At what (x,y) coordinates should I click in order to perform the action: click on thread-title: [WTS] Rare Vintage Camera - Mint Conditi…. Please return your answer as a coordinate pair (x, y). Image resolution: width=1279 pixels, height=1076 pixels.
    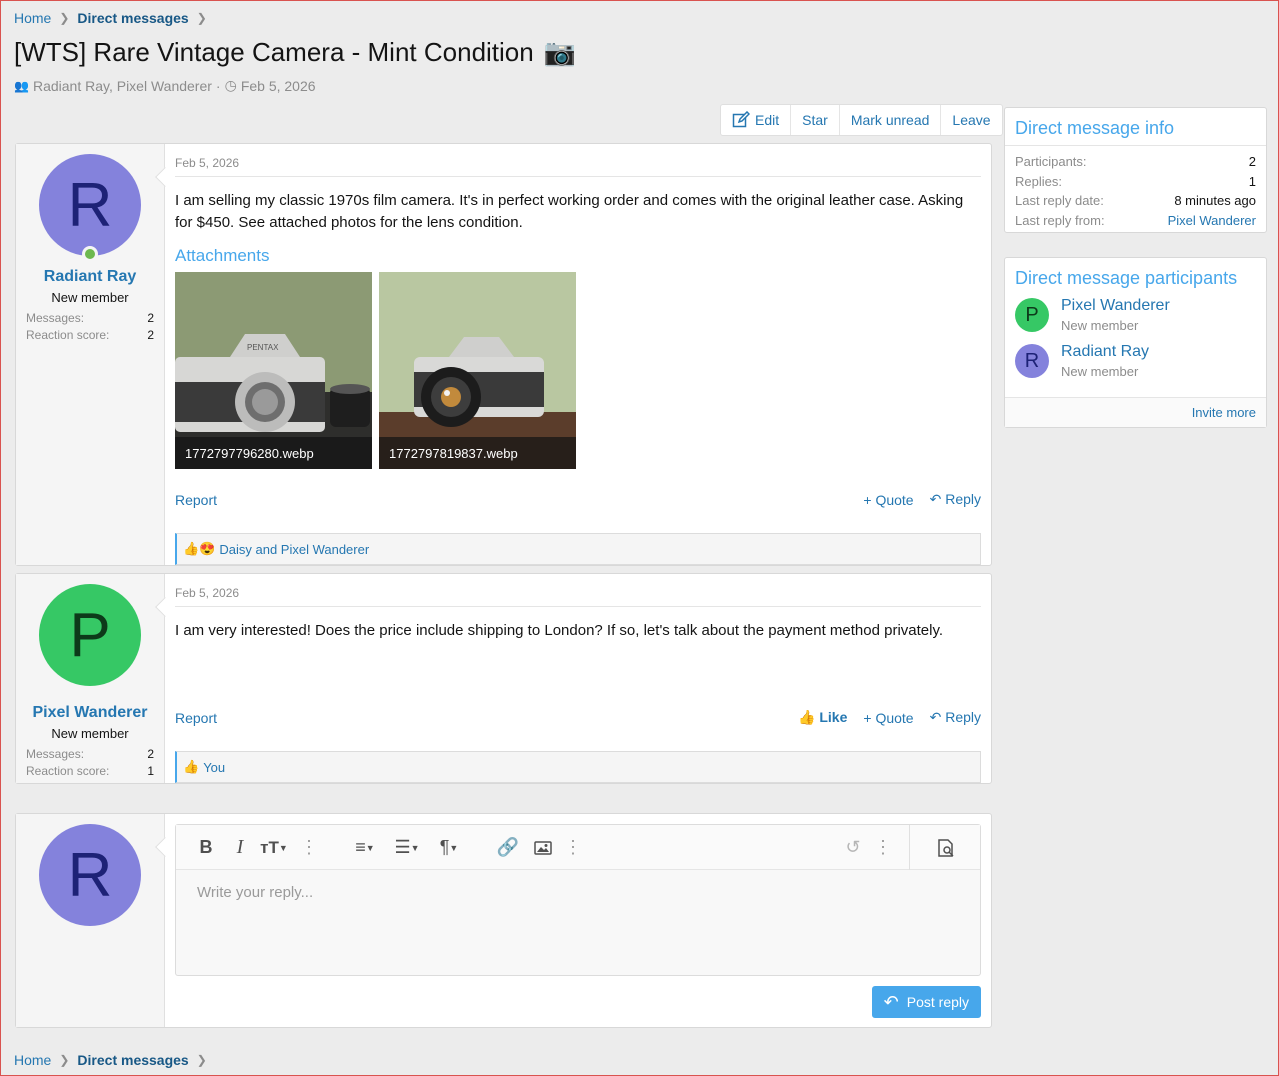
    Looking at the image, I should click on (274, 52).